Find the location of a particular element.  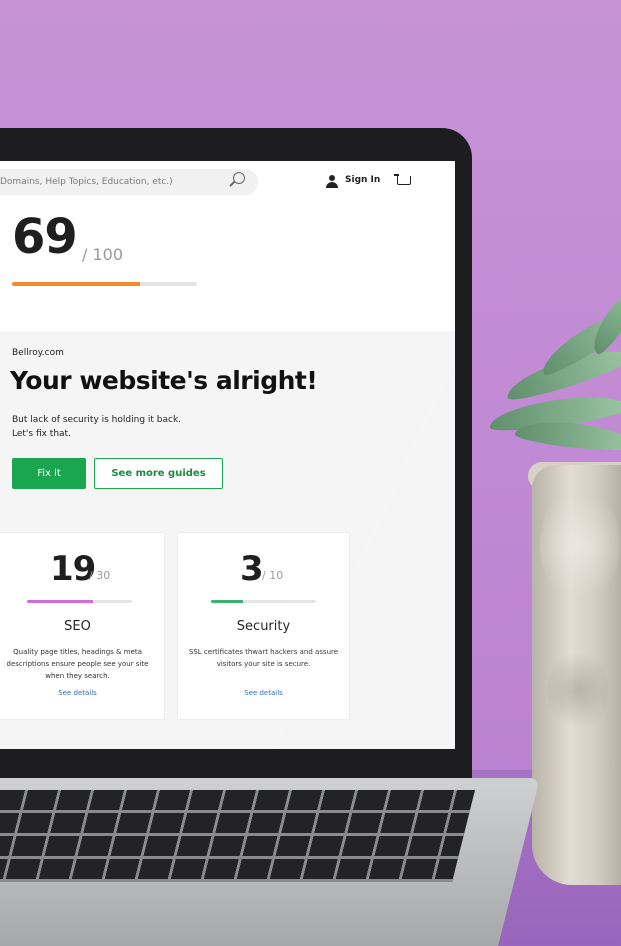

subtext-line: But lack of security is holding it back. is located at coordinates (97, 420).